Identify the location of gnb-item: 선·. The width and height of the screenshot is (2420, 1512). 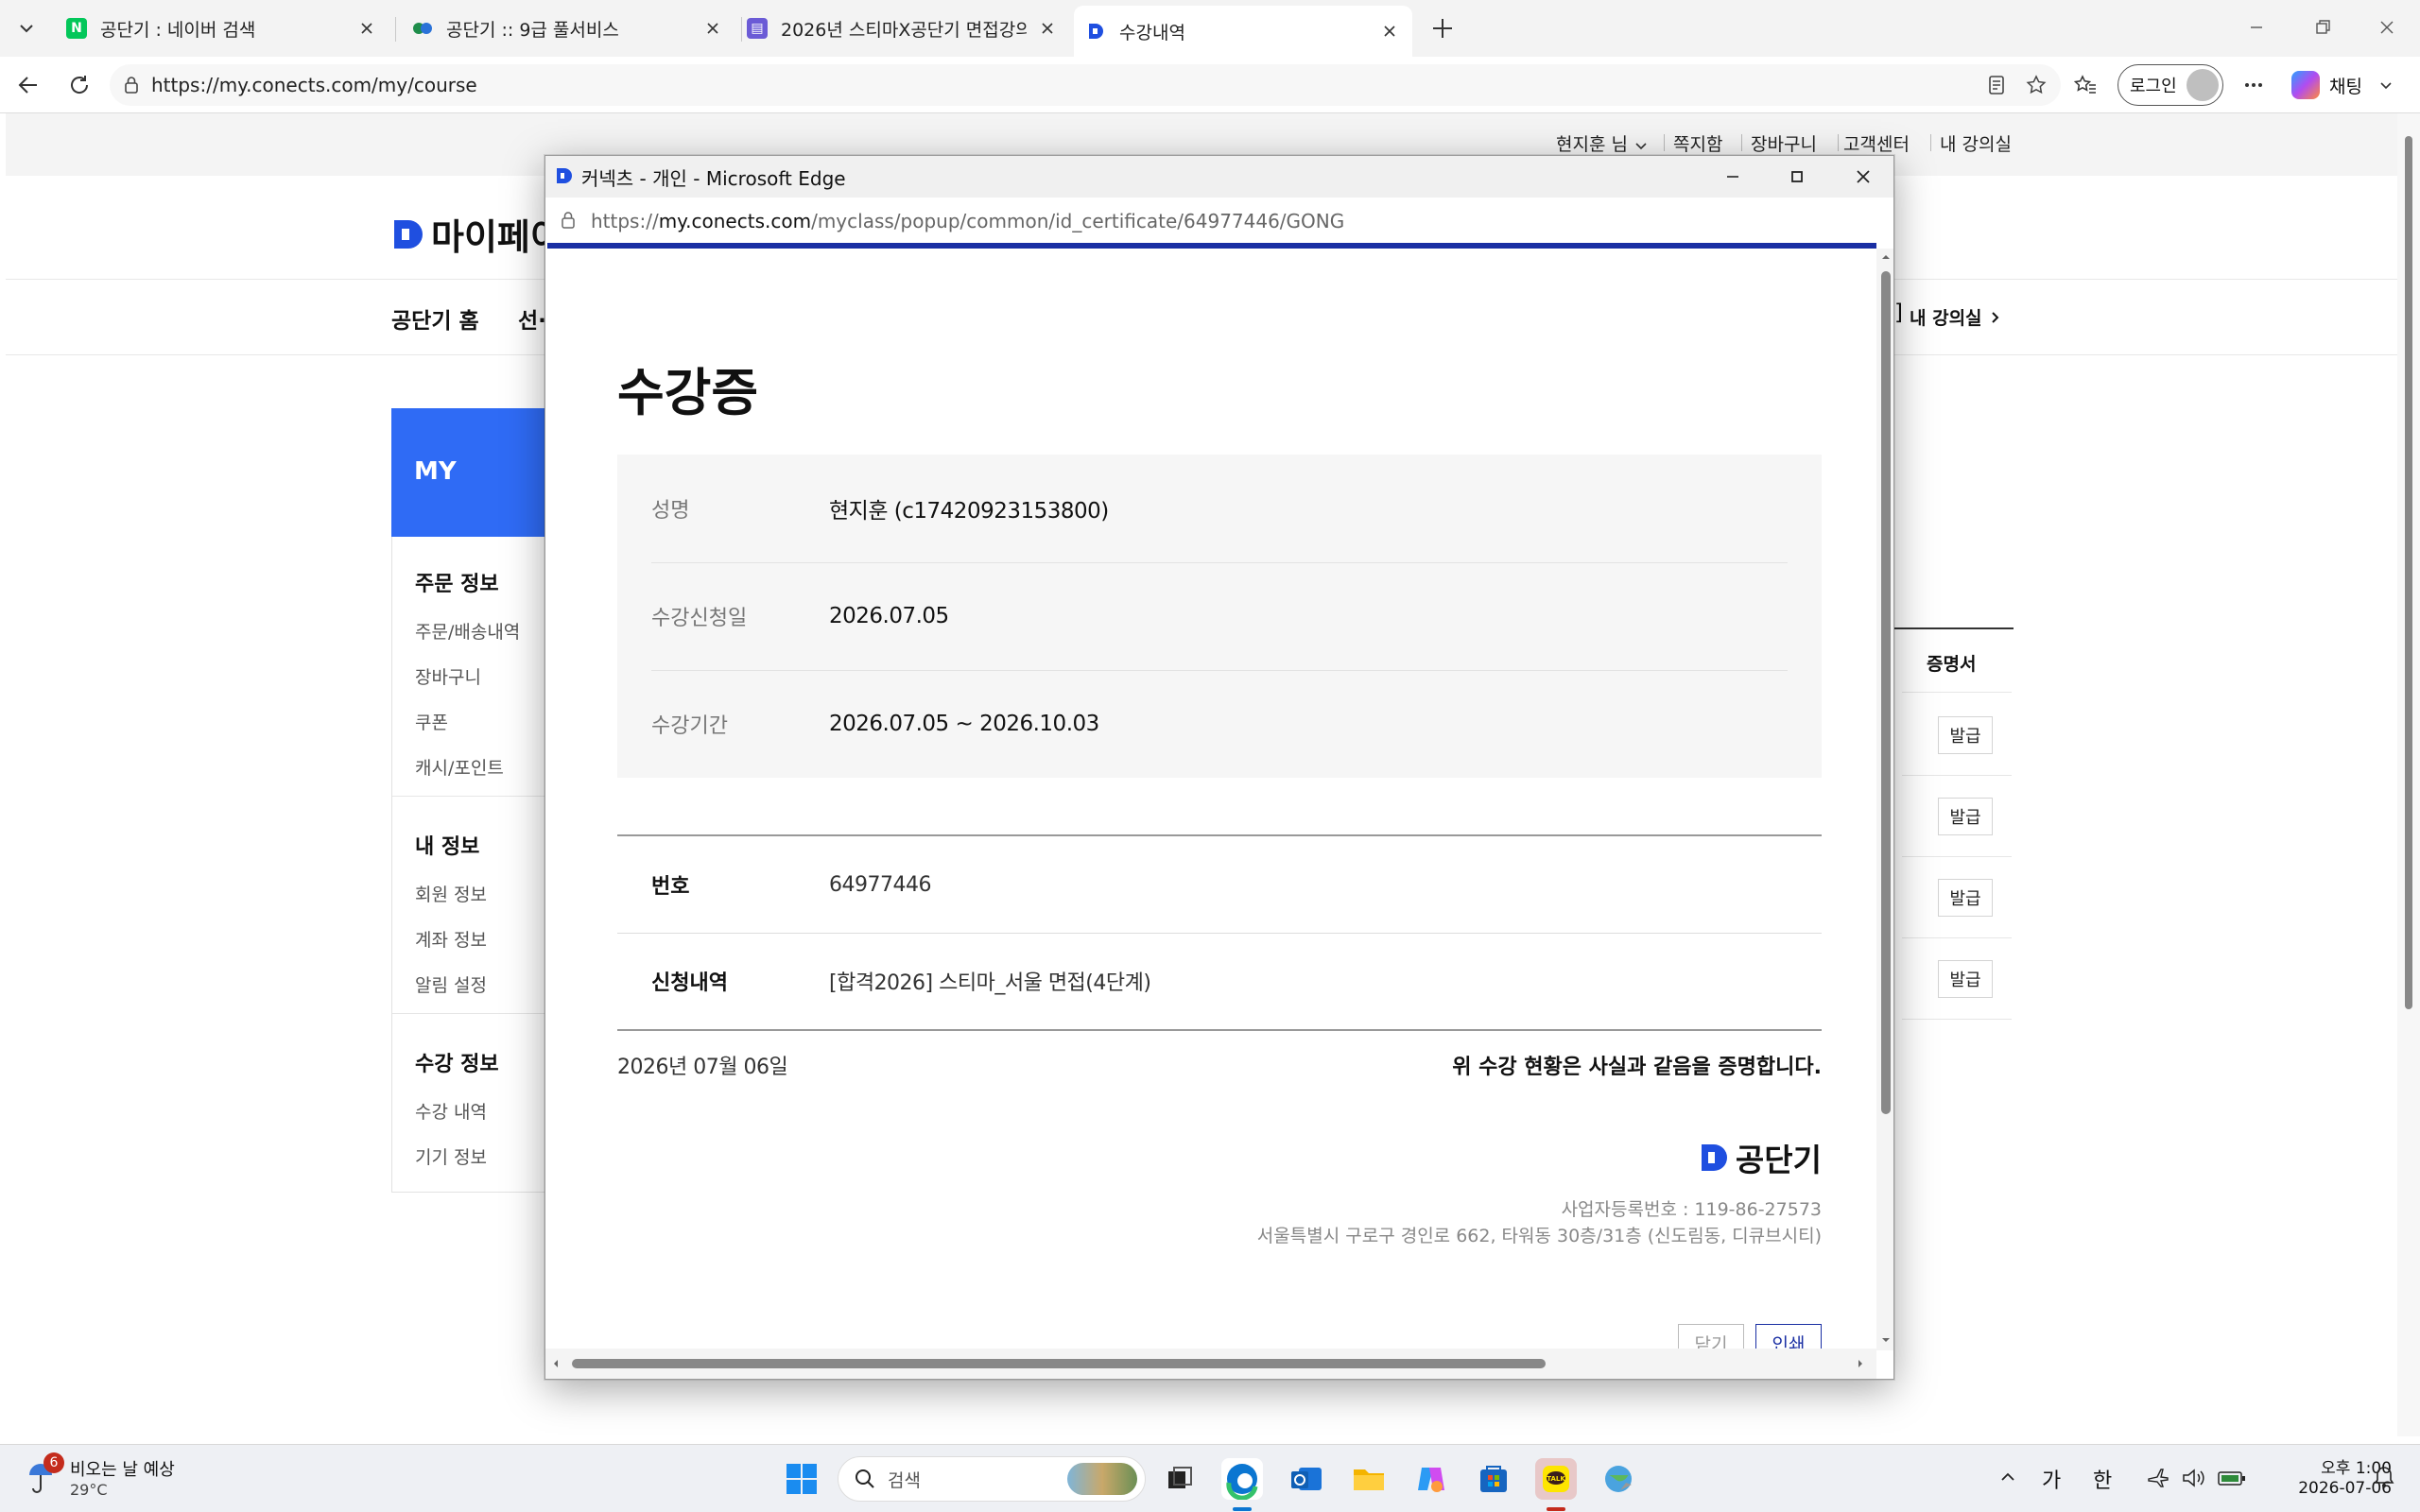
(532, 318).